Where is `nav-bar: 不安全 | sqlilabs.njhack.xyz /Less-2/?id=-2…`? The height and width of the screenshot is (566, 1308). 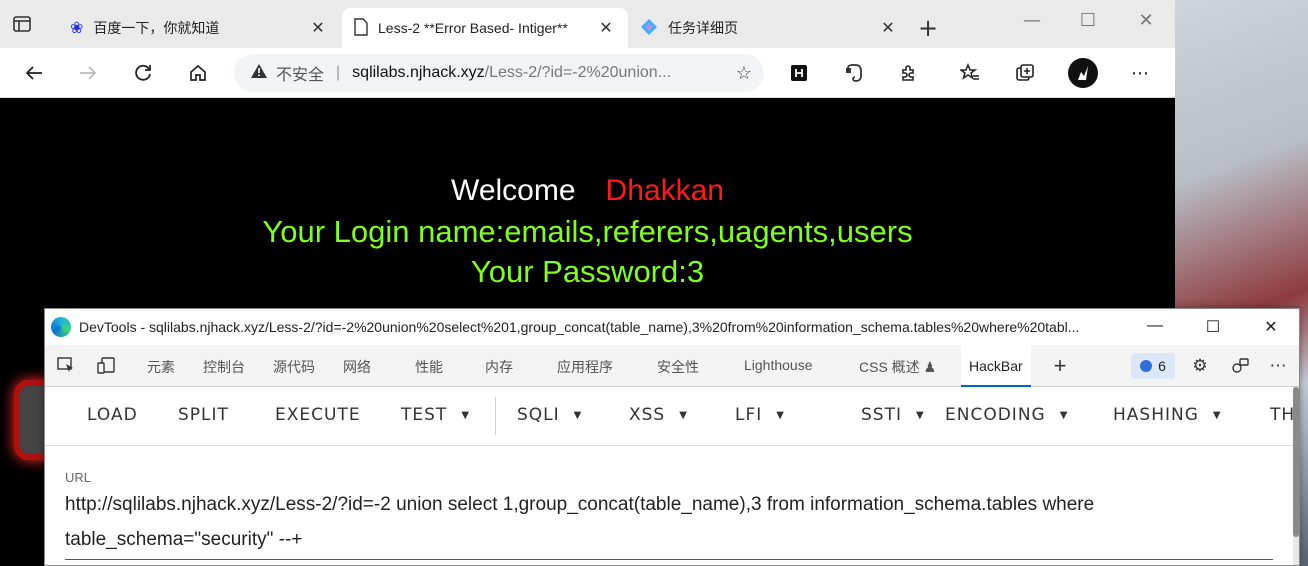
nav-bar: 不安全 | sqlilabs.njhack.xyz /Less-2/?id=-2… is located at coordinates (587, 73).